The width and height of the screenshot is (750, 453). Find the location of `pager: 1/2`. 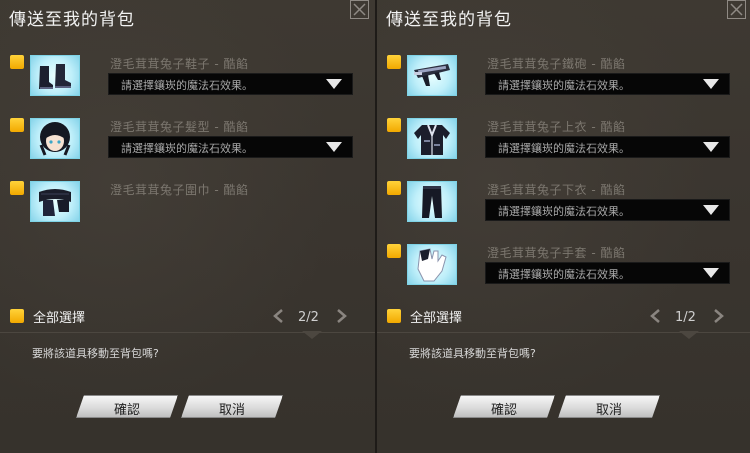

pager: 1/2 is located at coordinates (689, 318).